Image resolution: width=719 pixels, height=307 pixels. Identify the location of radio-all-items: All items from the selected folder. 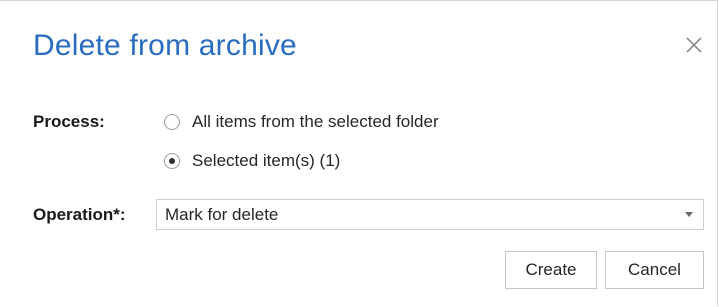
(301, 122).